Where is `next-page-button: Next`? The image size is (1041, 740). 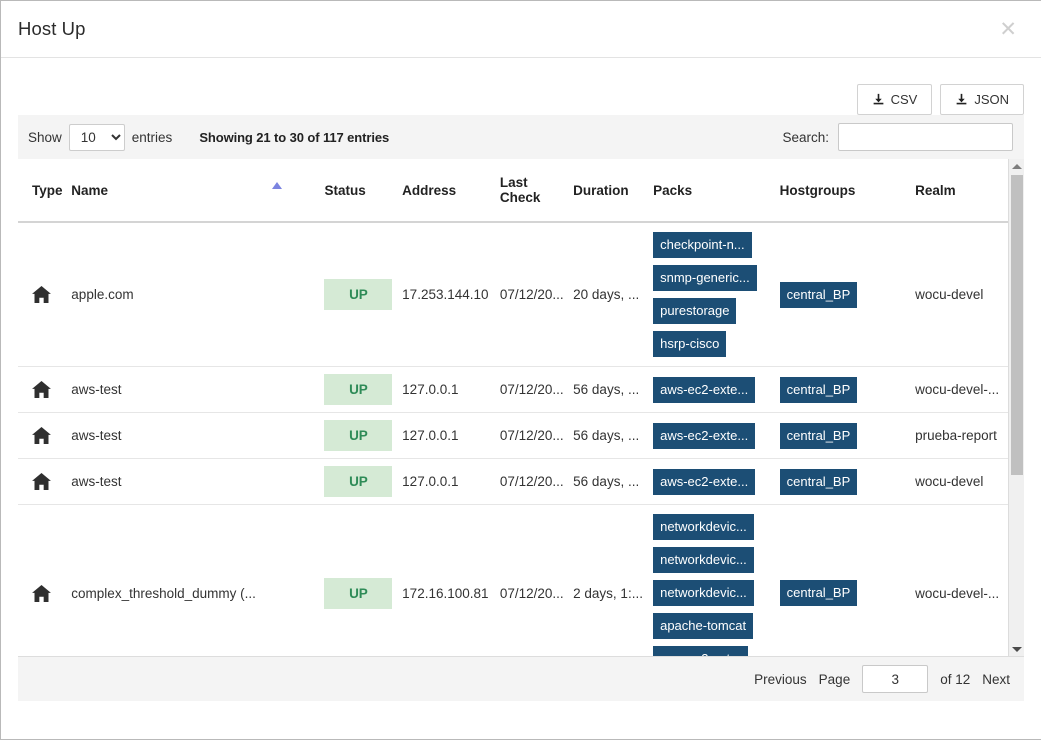 next-page-button: Next is located at coordinates (996, 679).